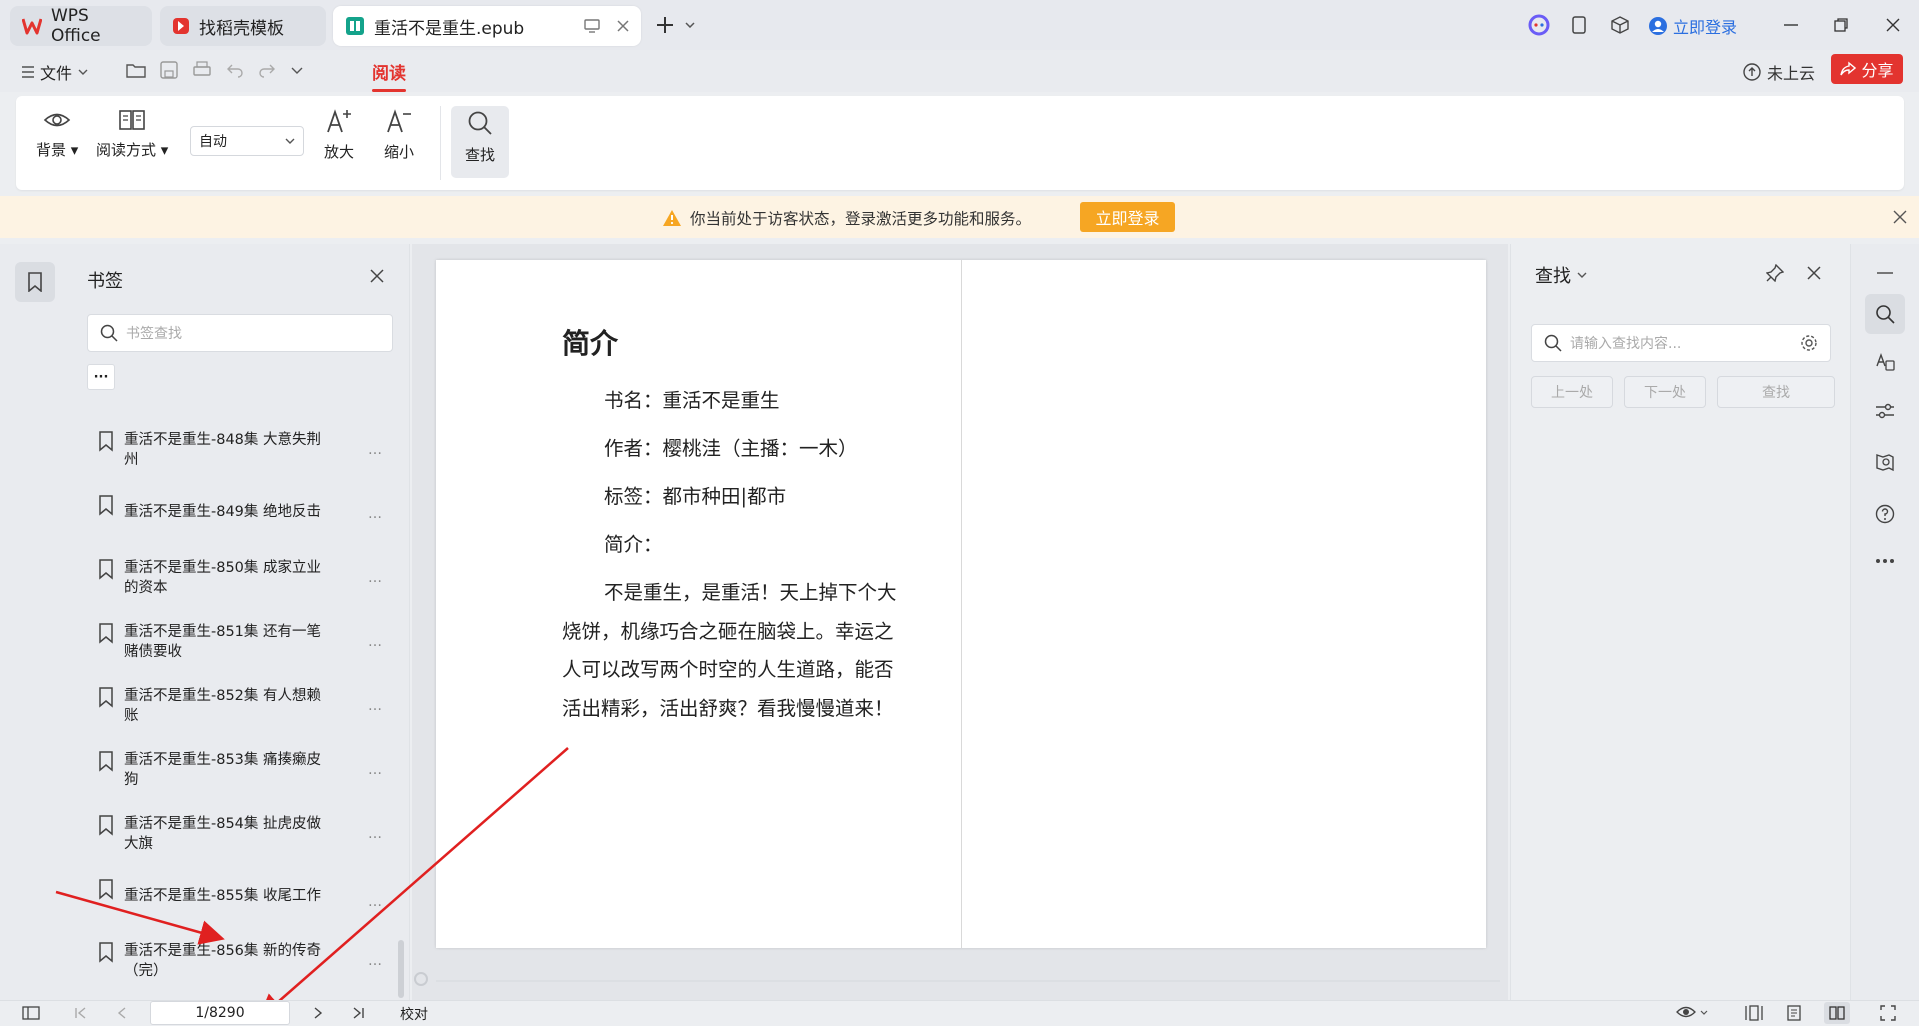 Image resolution: width=1919 pixels, height=1026 pixels. Describe the element at coordinates (339, 135) in the screenshot. I see `zoom-in-button: 放大` at that location.